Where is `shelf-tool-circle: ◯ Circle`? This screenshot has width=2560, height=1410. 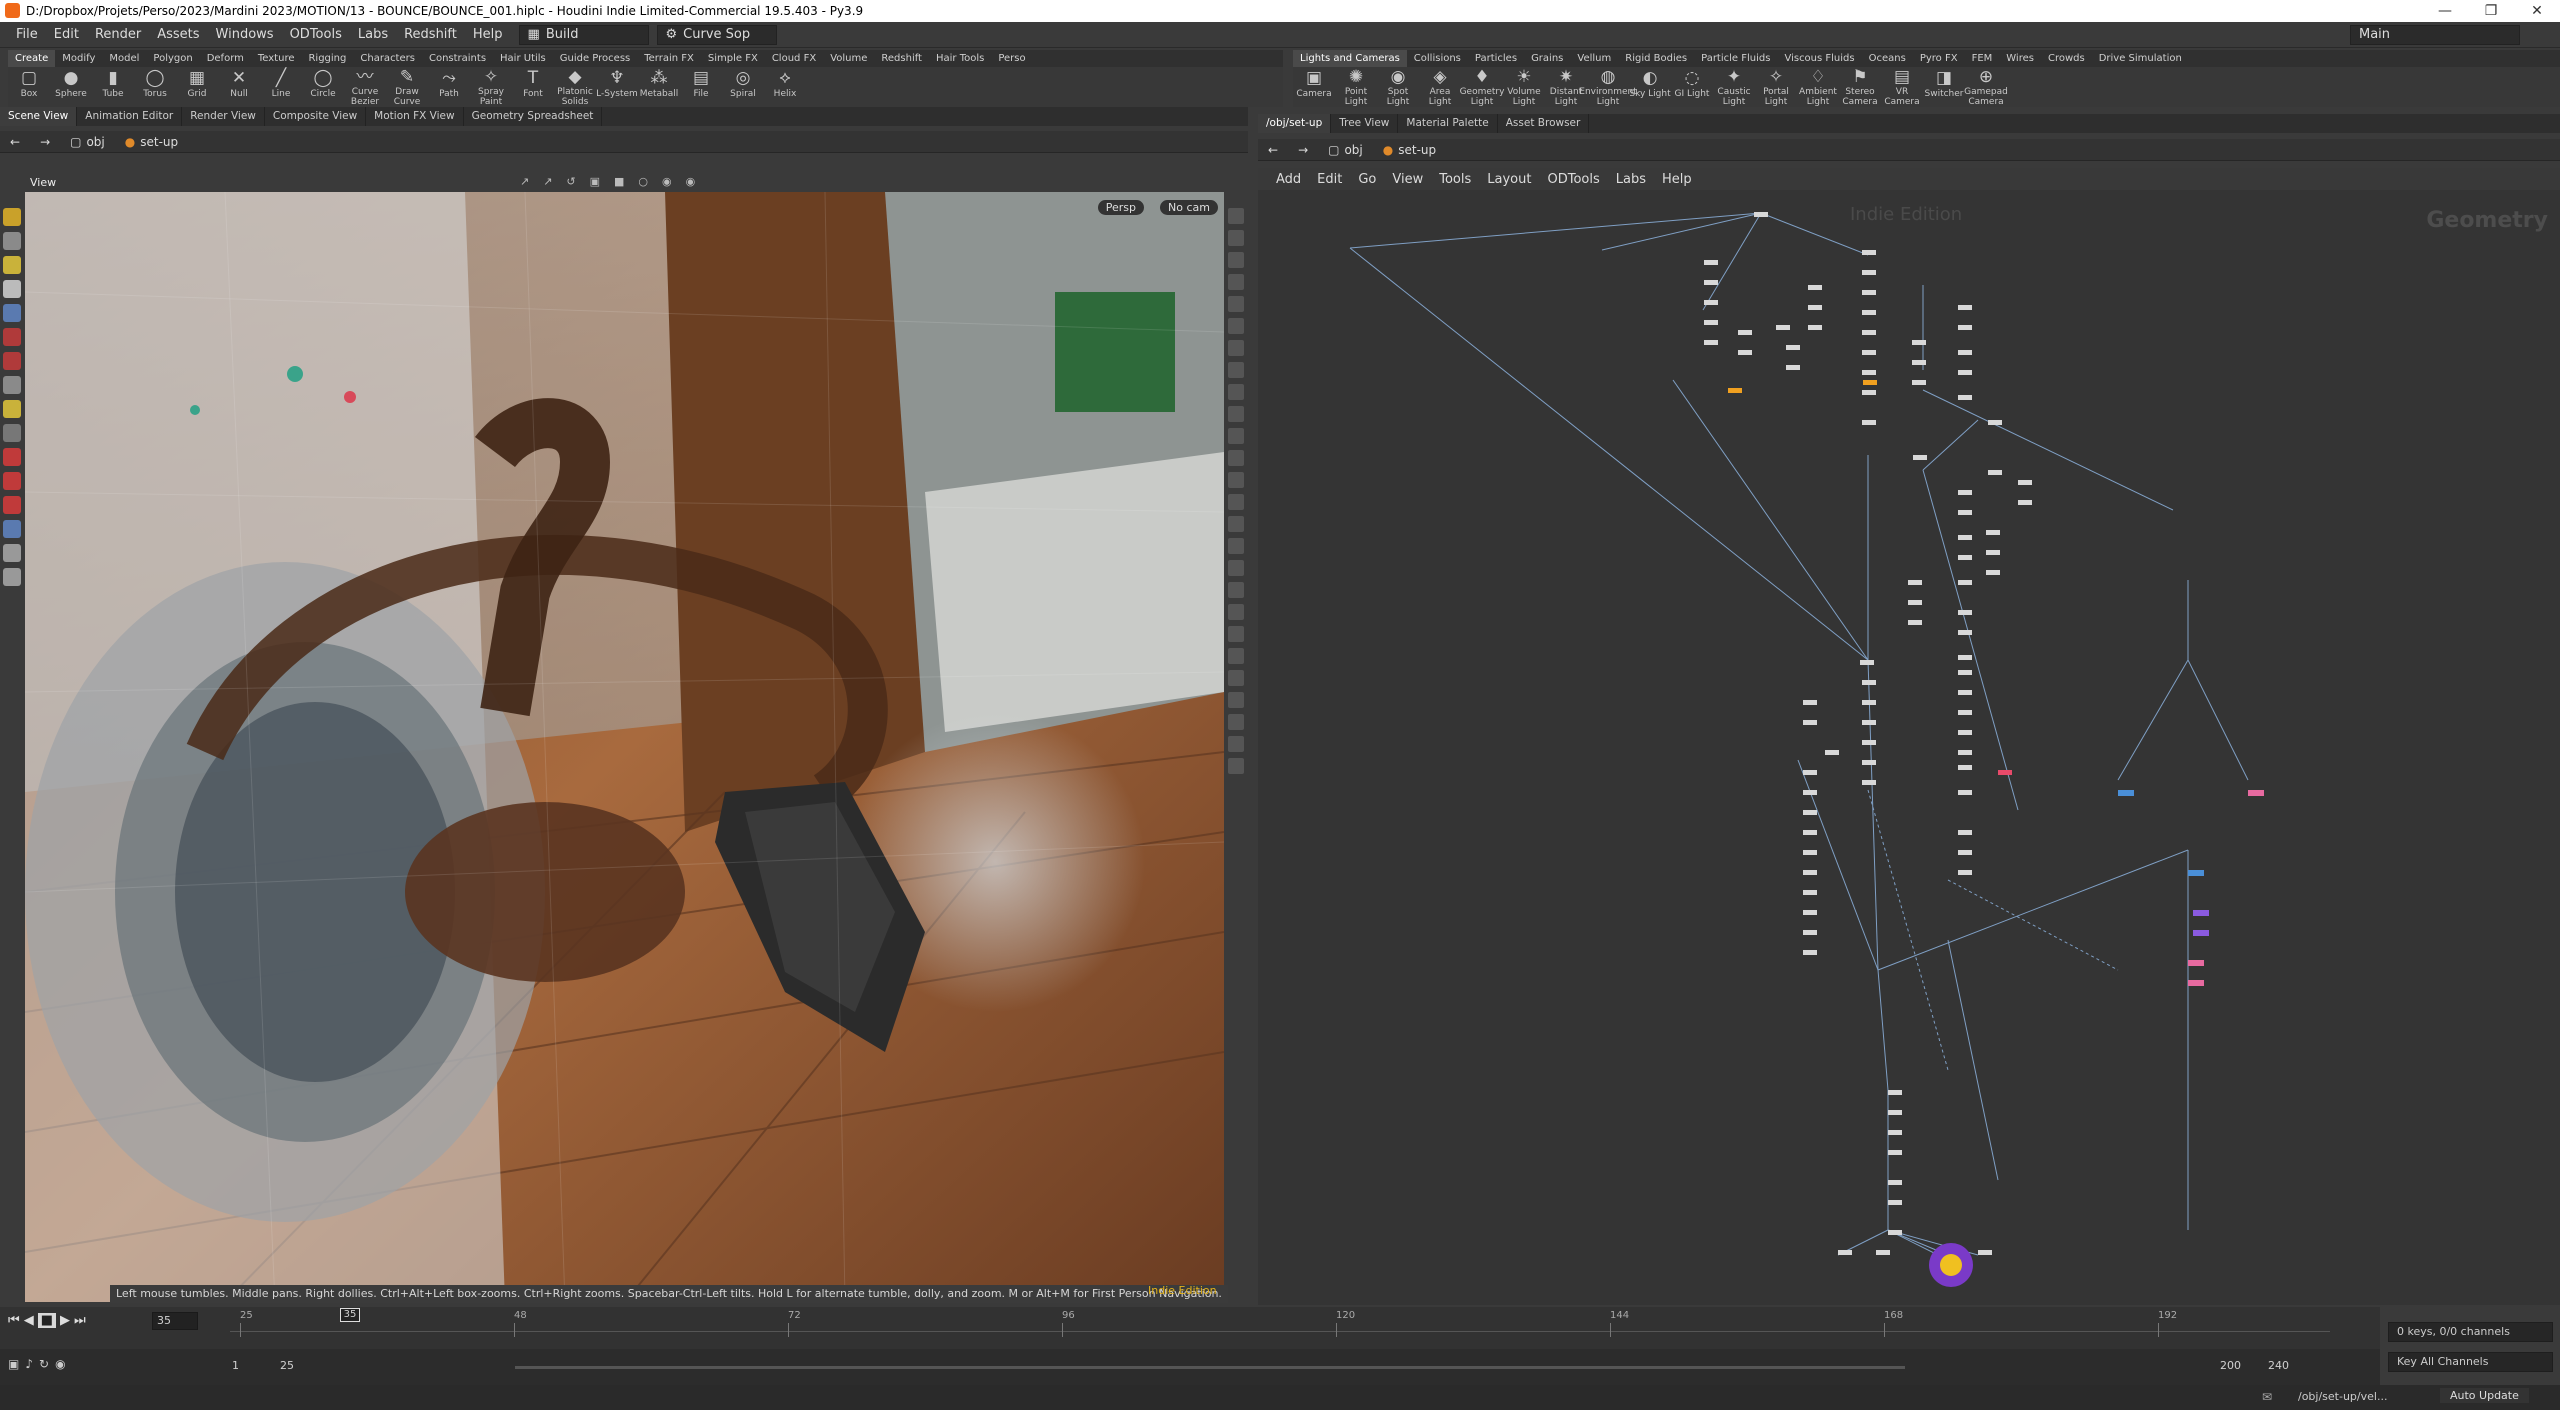
shelf-tool-circle: ◯ Circle is located at coordinates (323, 87).